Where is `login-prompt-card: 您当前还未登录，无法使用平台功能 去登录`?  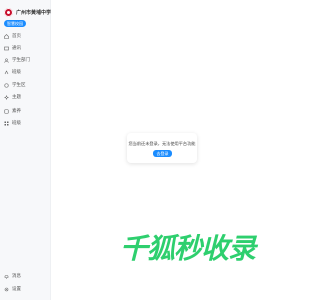 login-prompt-card: 您当前还未登录，无法使用平台功能 去登录 is located at coordinates (162, 148).